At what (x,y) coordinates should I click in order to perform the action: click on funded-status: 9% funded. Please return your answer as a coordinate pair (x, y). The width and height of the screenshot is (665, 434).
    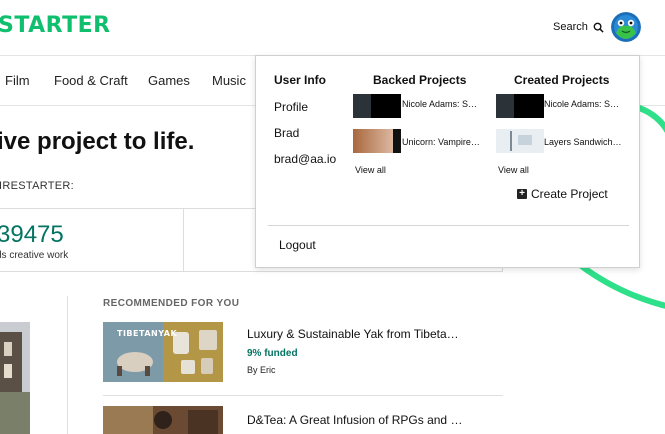
    Looking at the image, I should click on (272, 353).